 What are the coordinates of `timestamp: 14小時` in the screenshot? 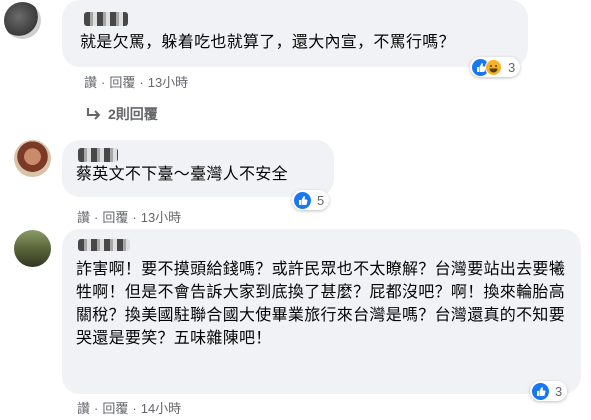 It's located at (161, 407).